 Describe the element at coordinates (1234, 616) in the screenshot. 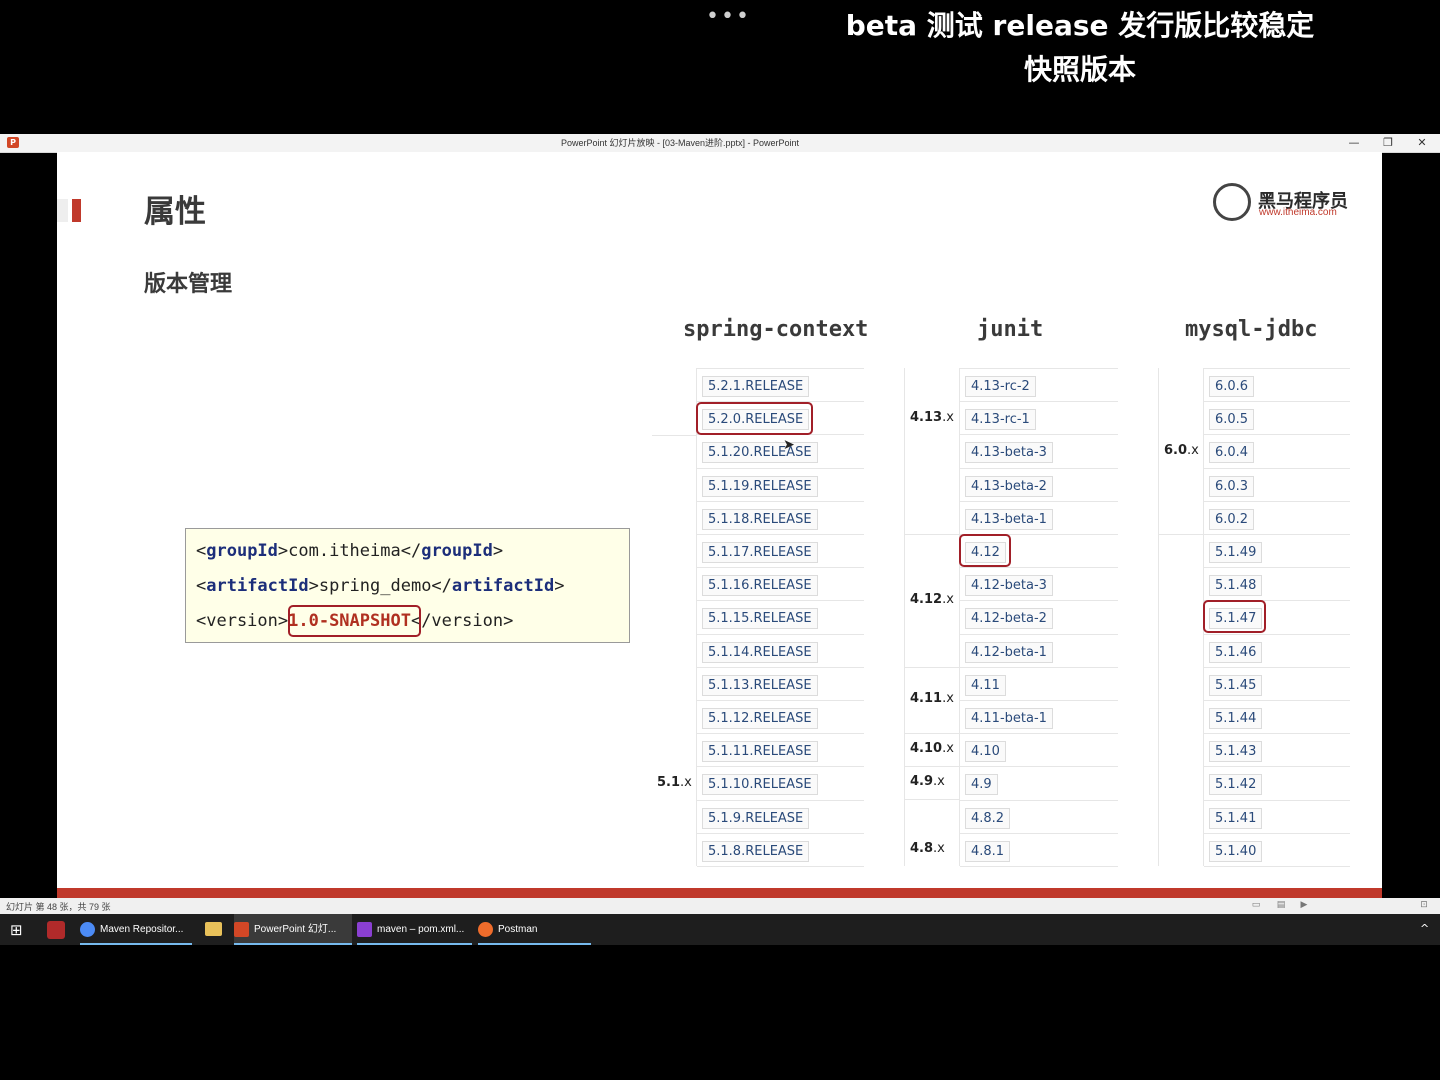

I see `mysql-5-1-47-highlight` at that location.